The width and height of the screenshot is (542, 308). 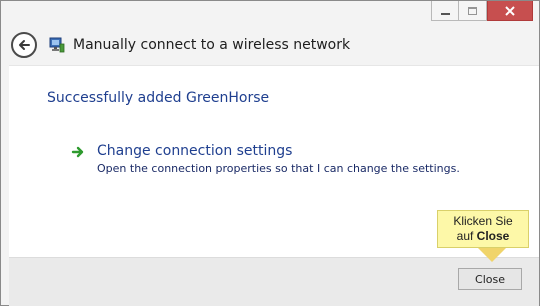 What do you see at coordinates (212, 45) in the screenshot?
I see `dialog-title: Manually connect to a wireless network` at bounding box center [212, 45].